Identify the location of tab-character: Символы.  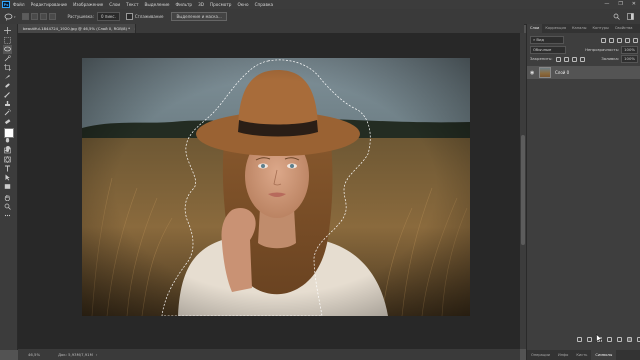
(604, 355).